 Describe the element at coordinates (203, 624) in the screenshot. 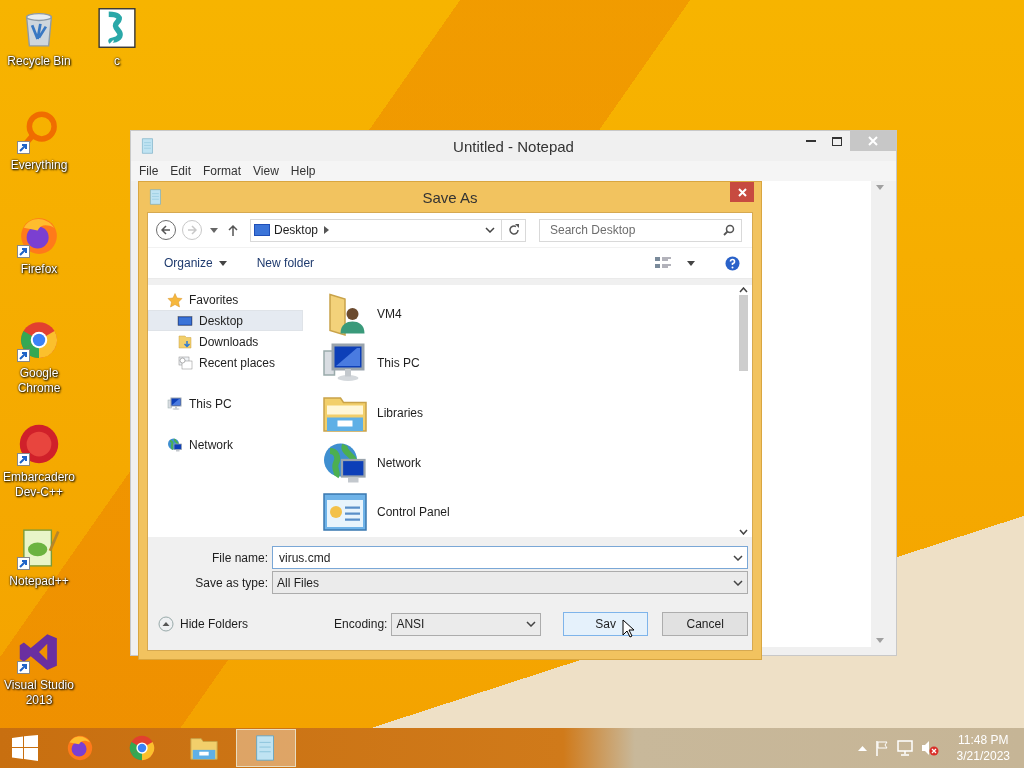

I see `hide-folders-button: Hide Folders` at that location.